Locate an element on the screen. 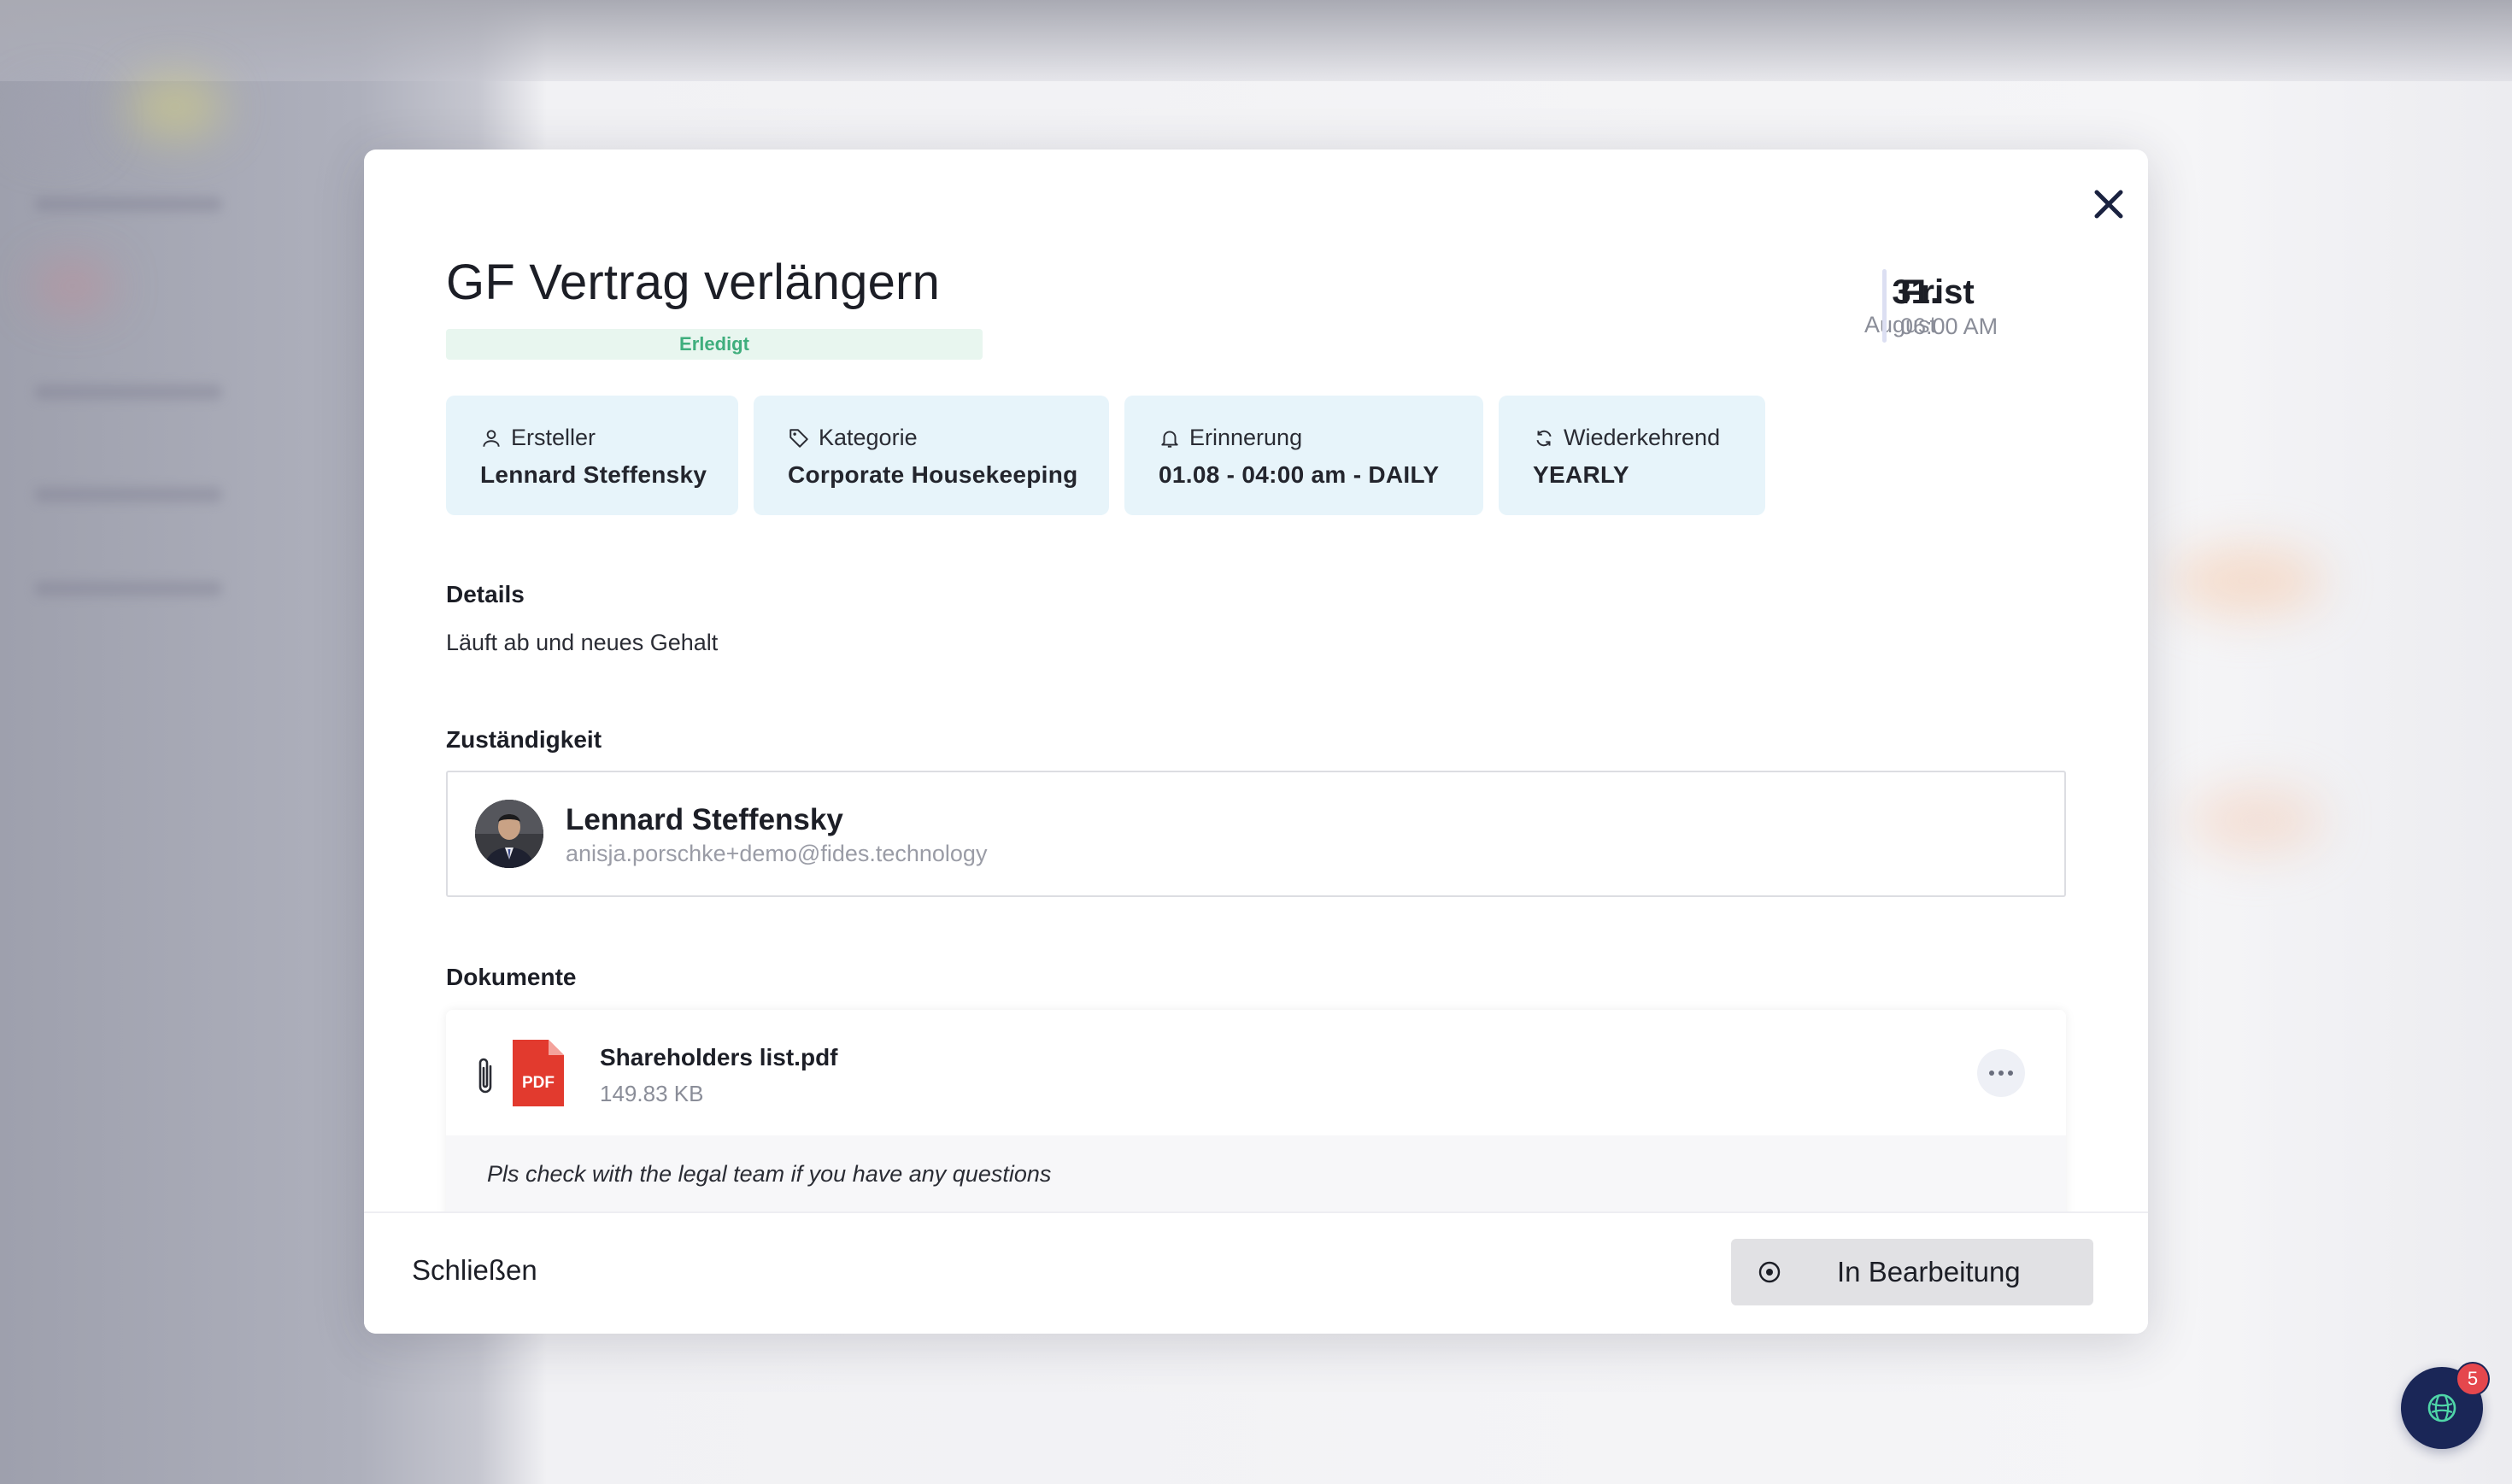 This screenshot has width=2512, height=1484. chip-value: Corporate Housekeeping is located at coordinates (933, 474).